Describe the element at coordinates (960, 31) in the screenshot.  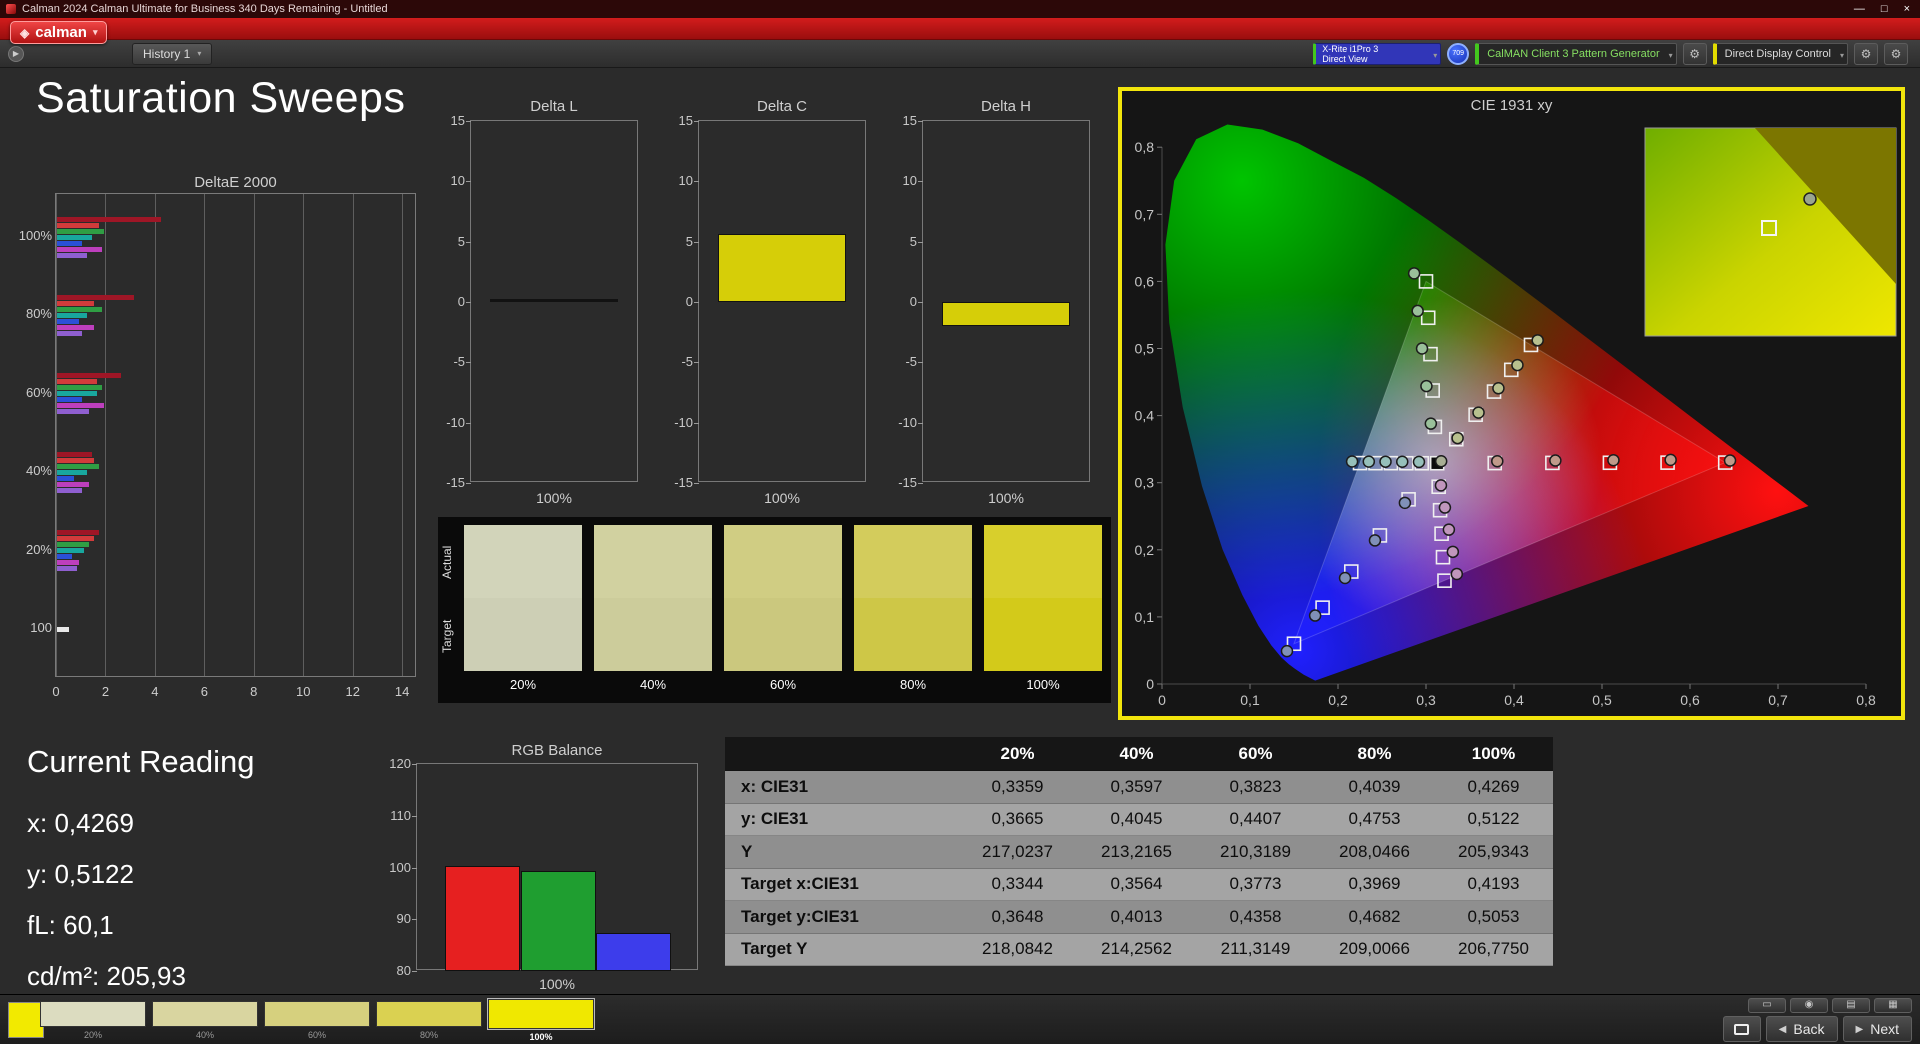
I see `menu-bar: ◈ calman ▾` at that location.